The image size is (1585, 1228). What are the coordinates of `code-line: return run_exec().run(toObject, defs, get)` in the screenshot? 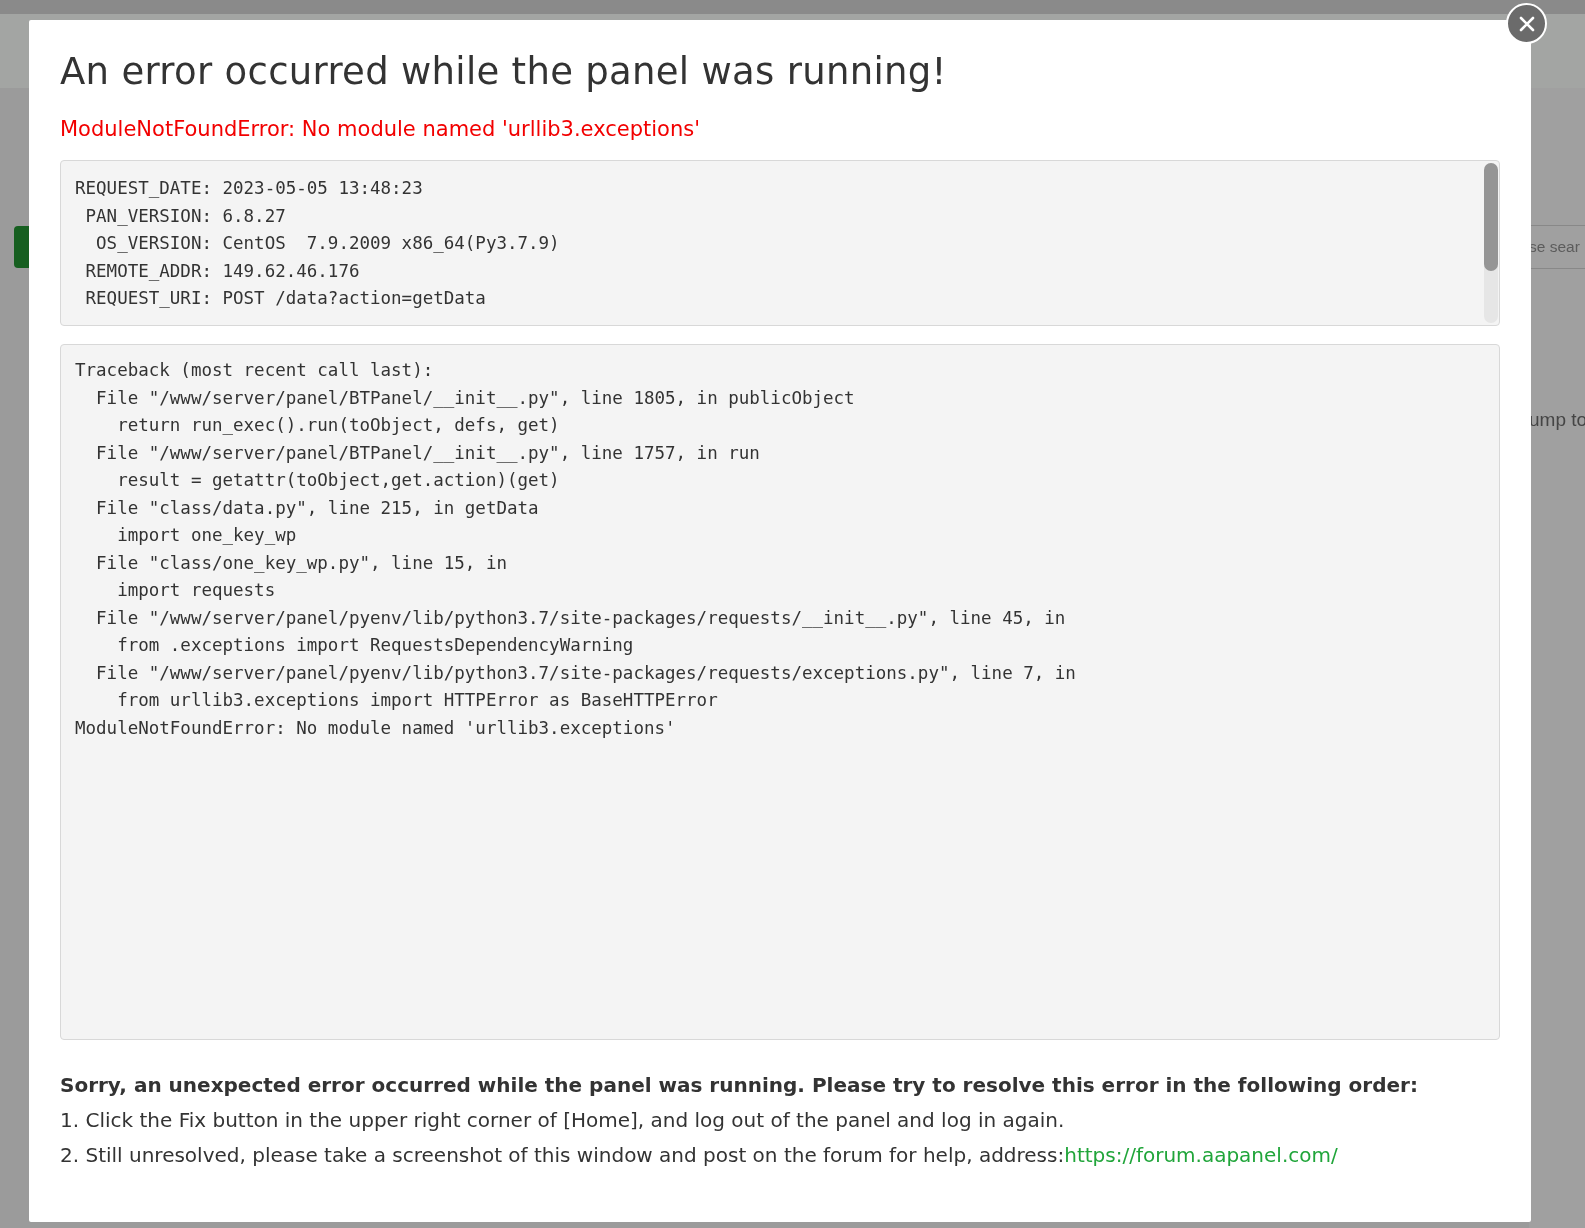 It's located at (338, 425).